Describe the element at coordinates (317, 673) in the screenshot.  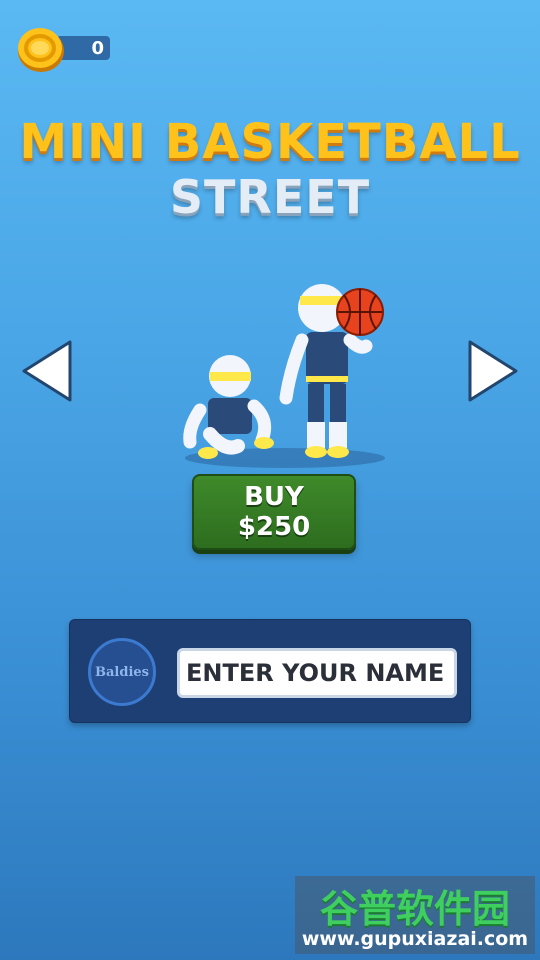
I see `name-input` at that location.